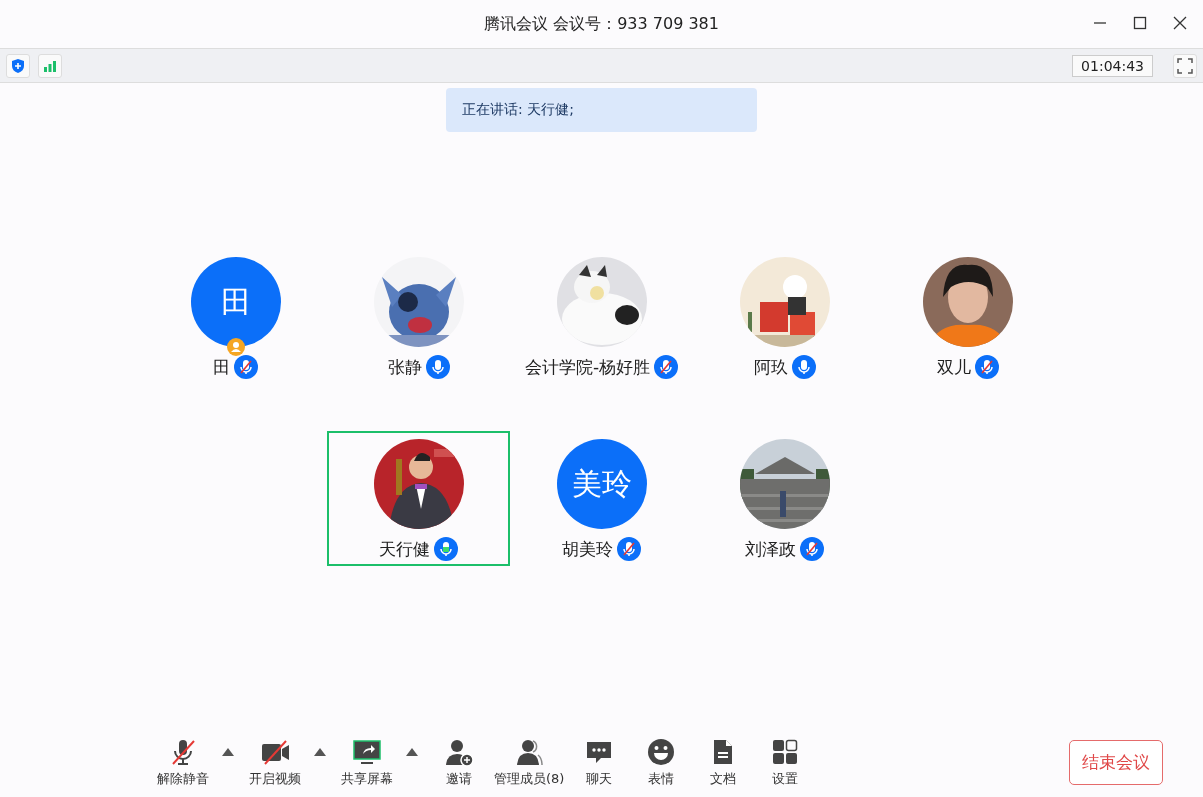 The width and height of the screenshot is (1203, 797). Describe the element at coordinates (723, 762) in the screenshot. I see `docs-button: 文档` at that location.